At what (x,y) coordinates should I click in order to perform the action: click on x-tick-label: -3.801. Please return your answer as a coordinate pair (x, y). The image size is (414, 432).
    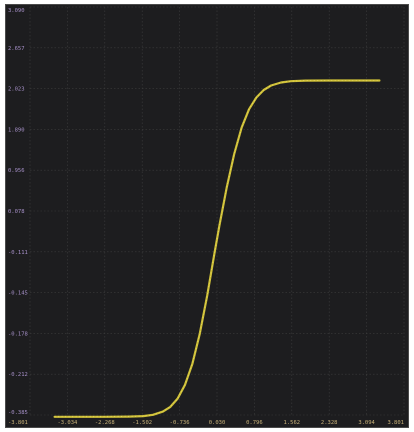
    Looking at the image, I should click on (18, 423).